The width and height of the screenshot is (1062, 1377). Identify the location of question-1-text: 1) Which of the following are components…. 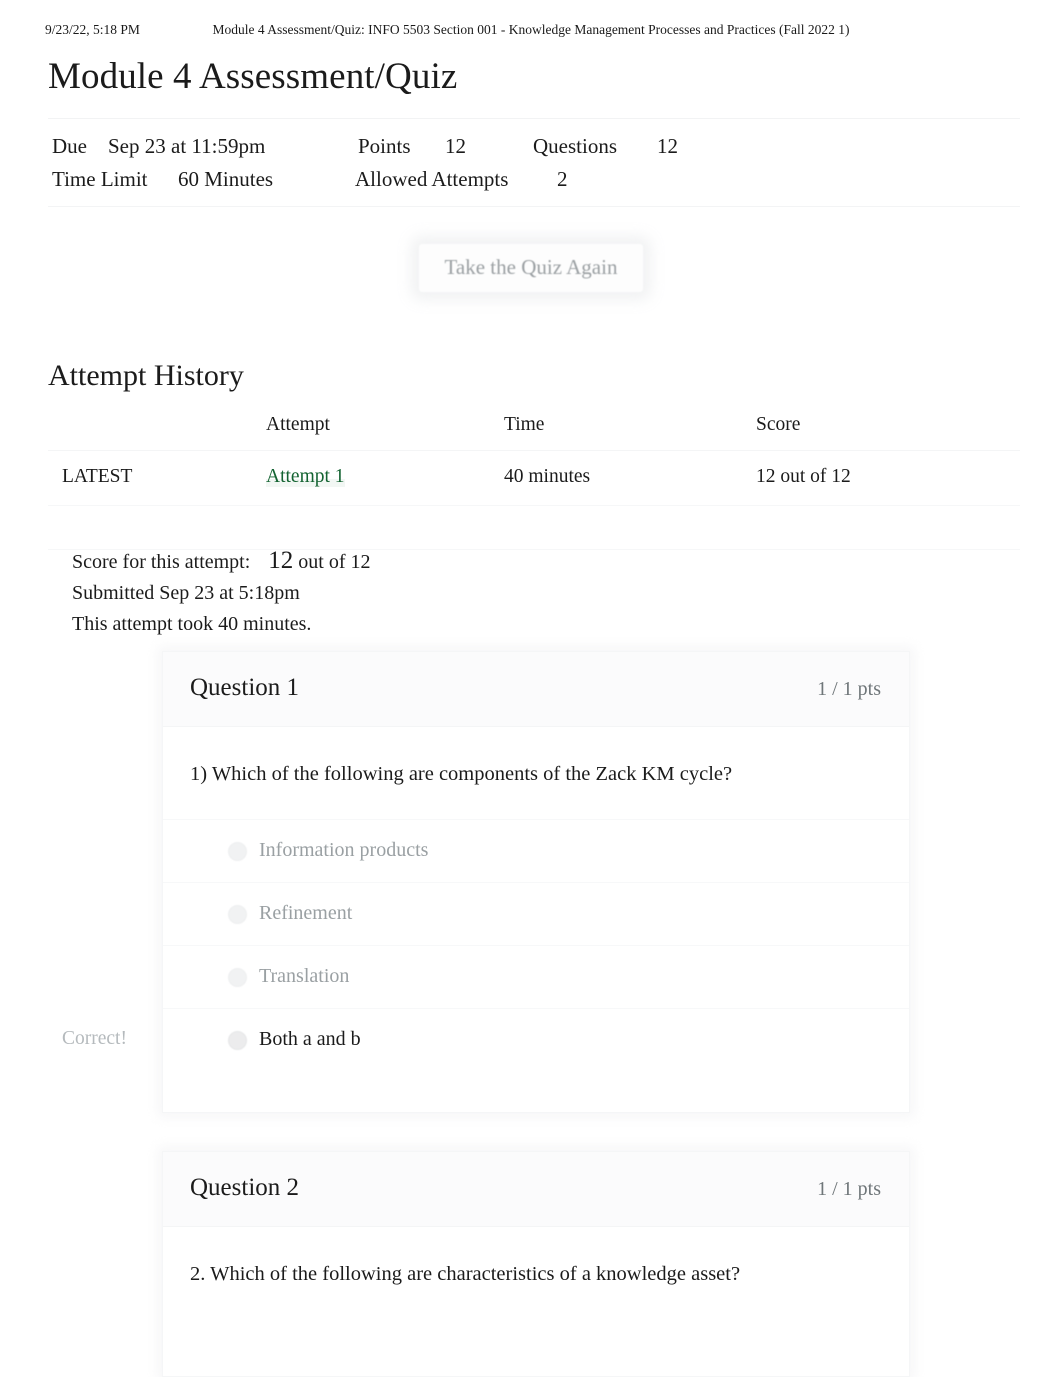
(461, 774).